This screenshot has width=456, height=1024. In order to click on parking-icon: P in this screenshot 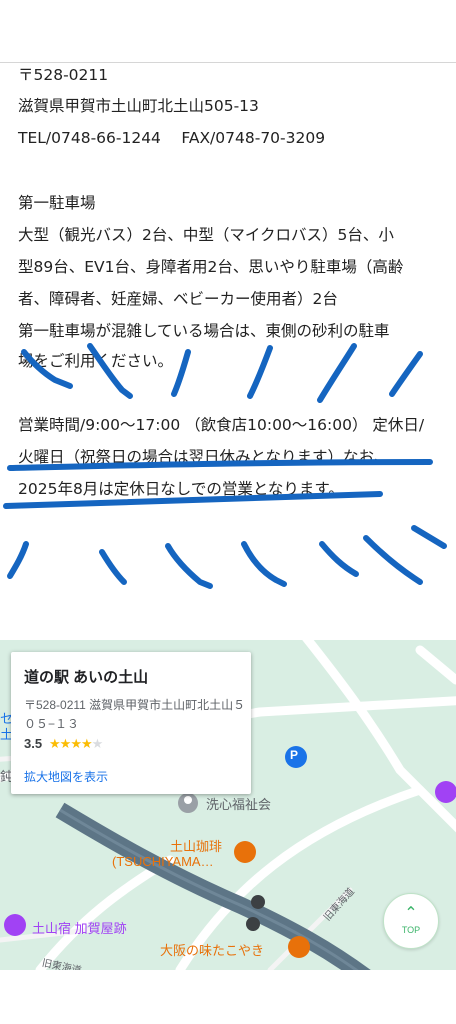, I will do `click(294, 755)`.